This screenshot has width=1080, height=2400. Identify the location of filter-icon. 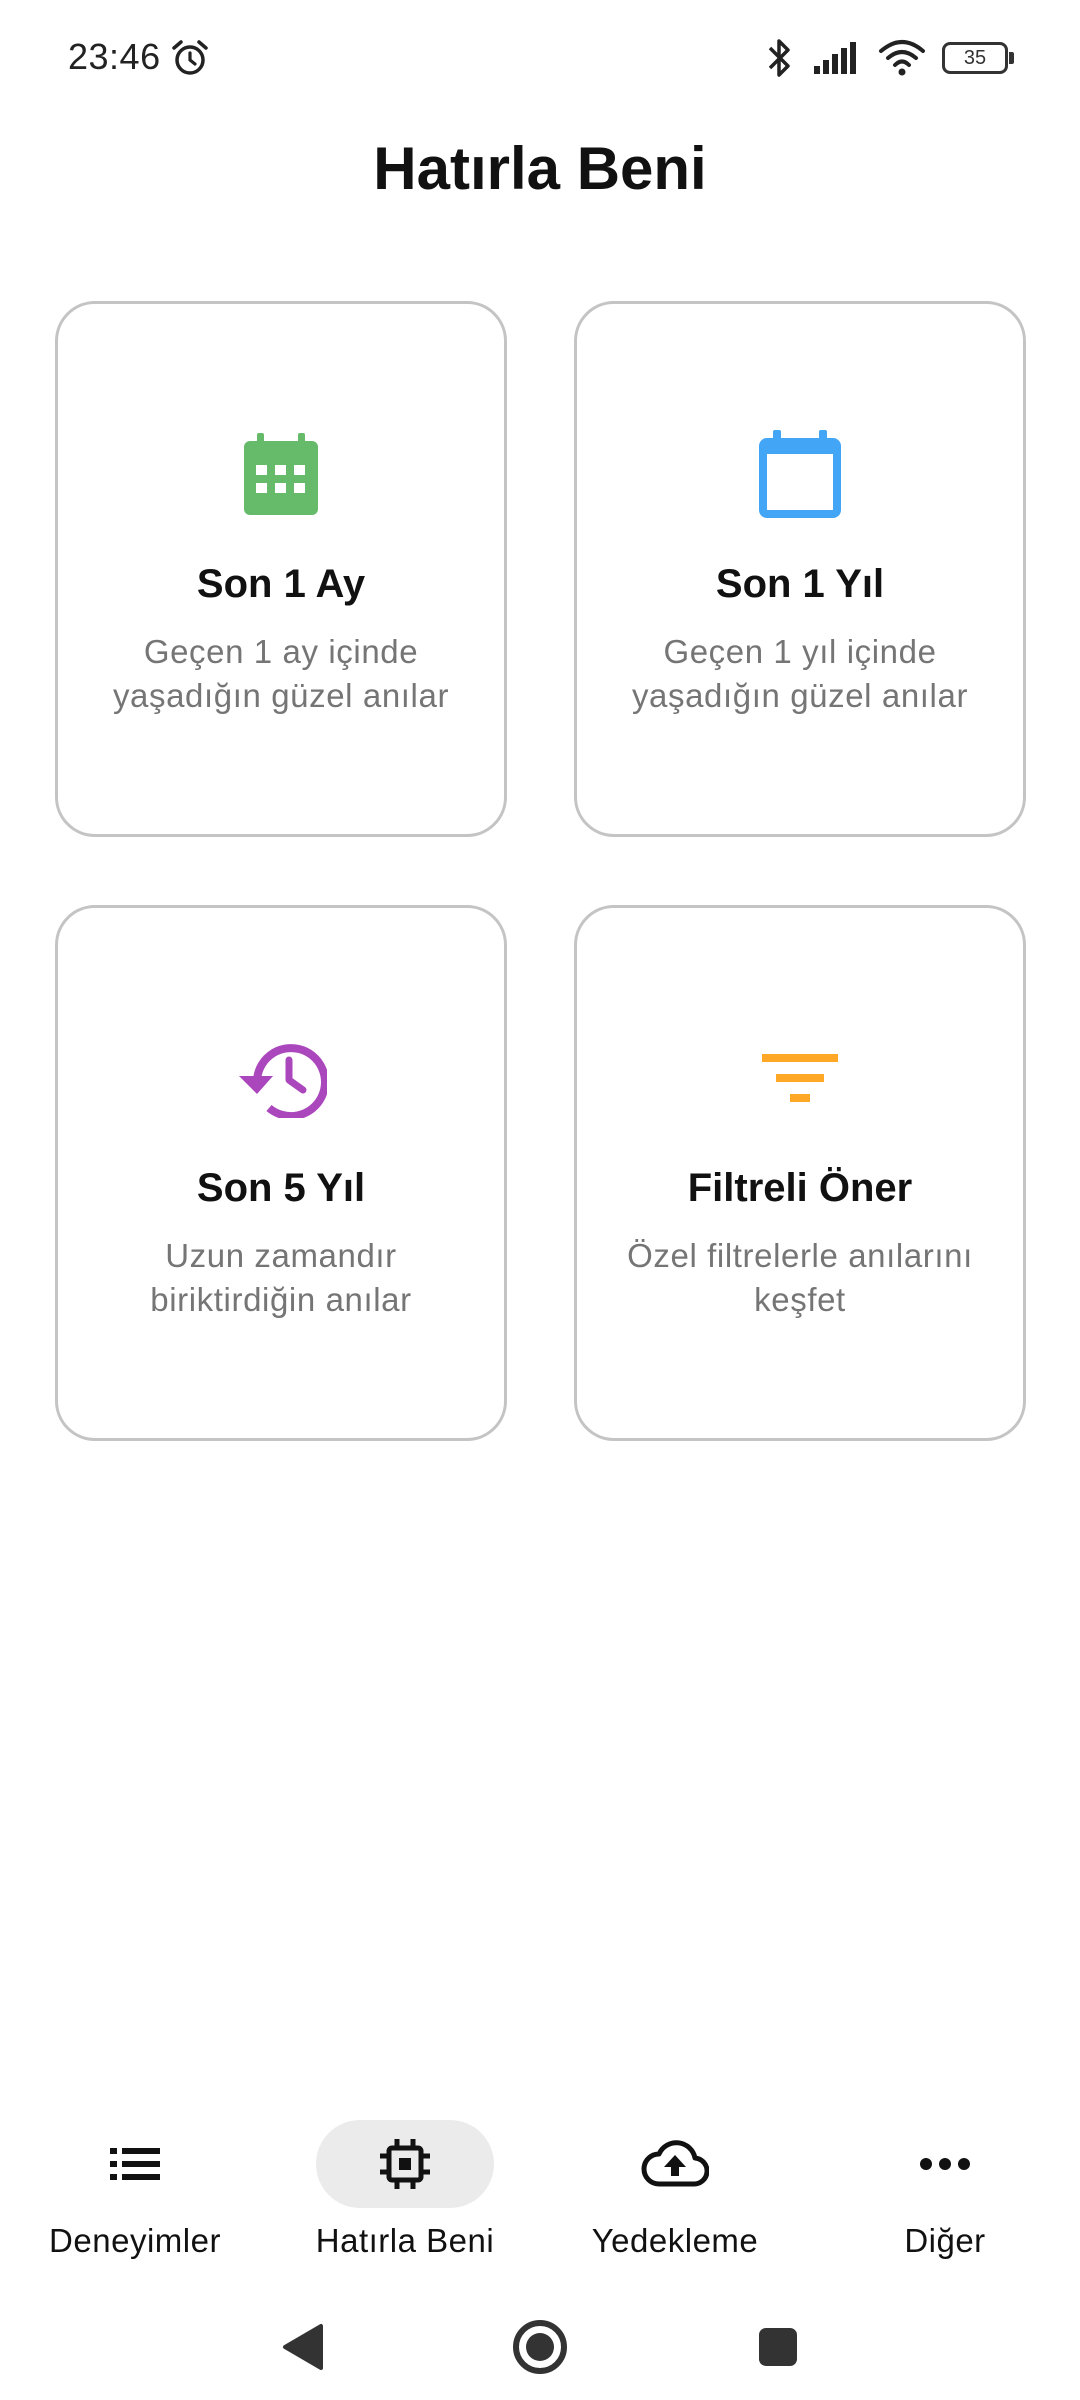
(800, 1078).